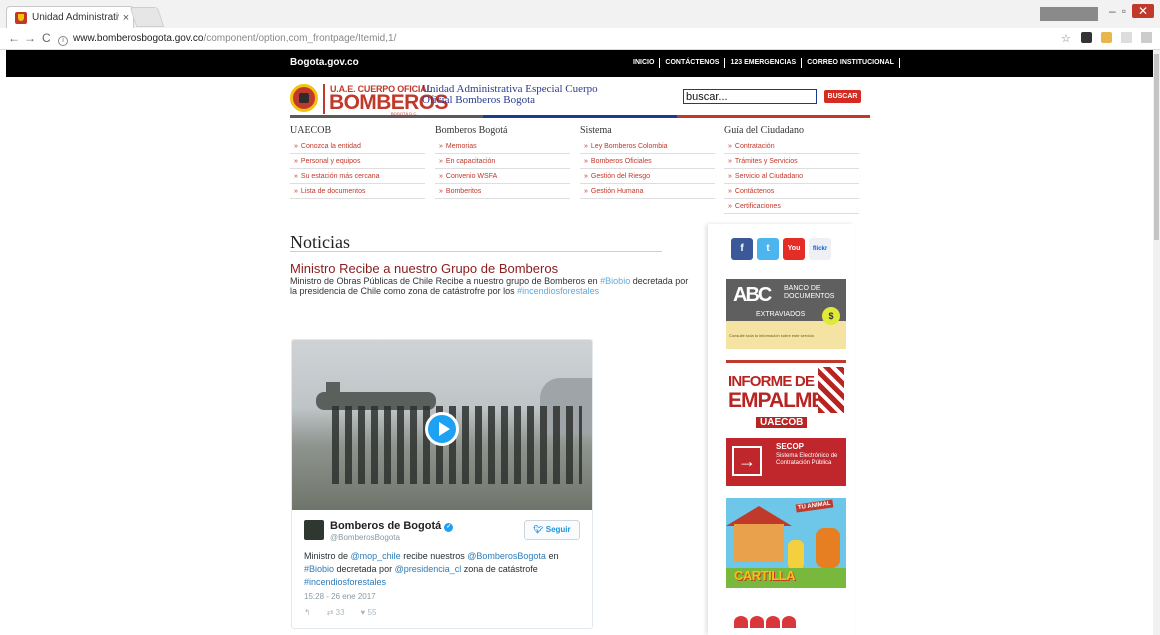  What do you see at coordinates (596, 130) in the screenshot?
I see `menu-heading: Sistema` at bounding box center [596, 130].